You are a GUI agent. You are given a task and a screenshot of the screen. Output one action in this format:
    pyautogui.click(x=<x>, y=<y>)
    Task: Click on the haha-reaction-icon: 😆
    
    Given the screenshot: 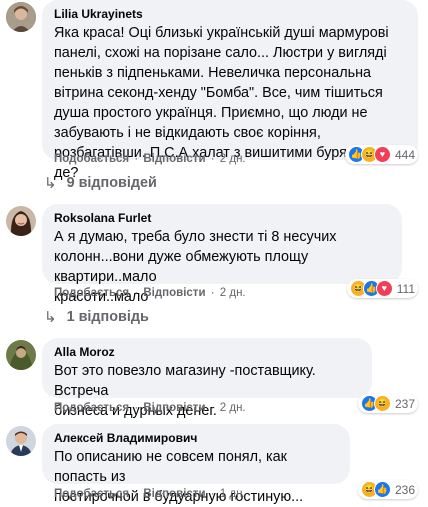 What is the action you would take?
    pyautogui.click(x=382, y=403)
    